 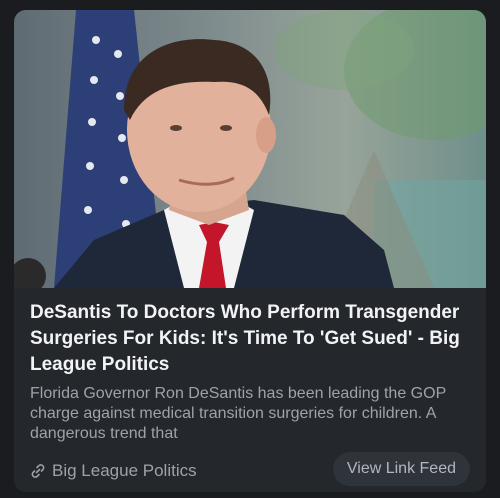 What do you see at coordinates (401, 469) in the screenshot?
I see `view-link-feed-button: View Link Feed` at bounding box center [401, 469].